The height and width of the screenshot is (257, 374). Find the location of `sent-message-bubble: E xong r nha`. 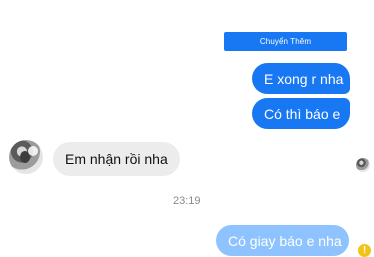

sent-message-bubble: E xong r nha is located at coordinates (301, 78).